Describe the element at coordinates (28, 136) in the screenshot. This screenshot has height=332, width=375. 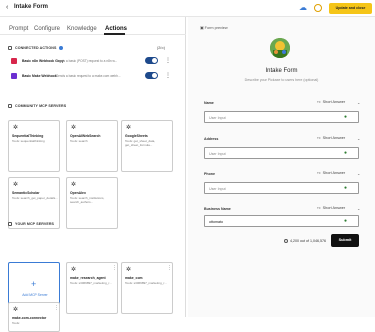
I see `server-name: SequentialThinking` at that location.